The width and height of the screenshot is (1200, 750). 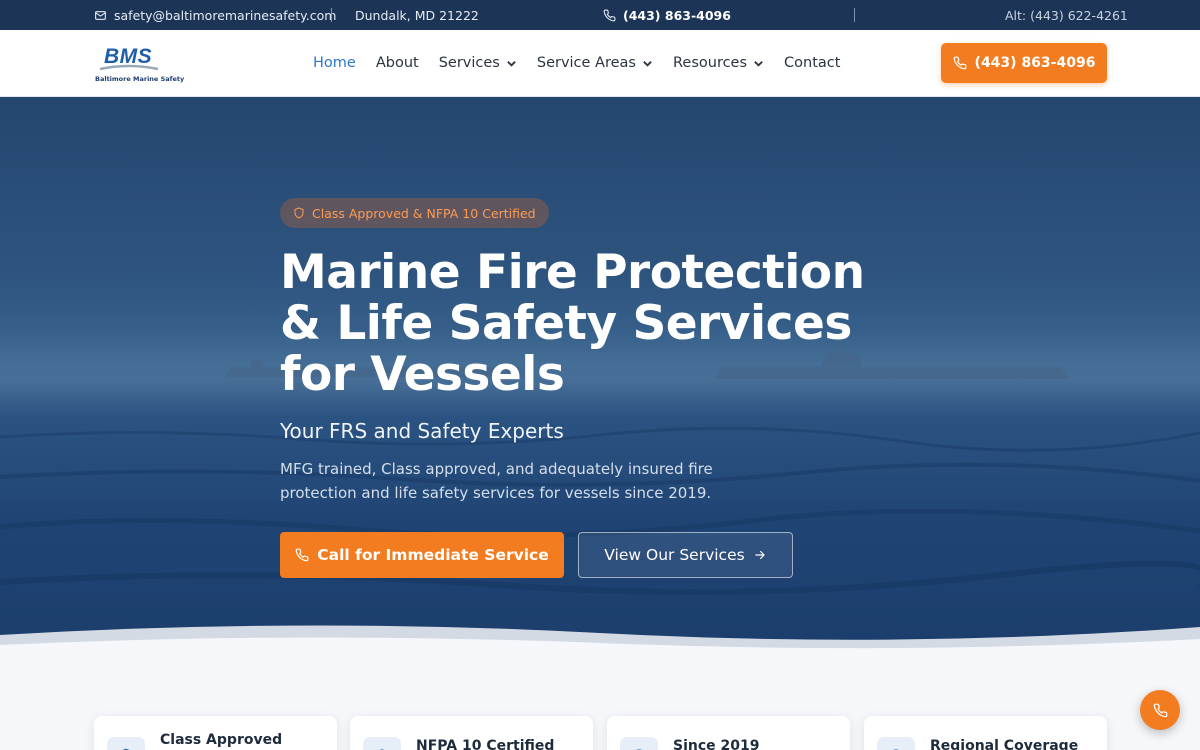 I want to click on site-logo: BMS Baltimore Marine Safety, so click(x=139, y=63).